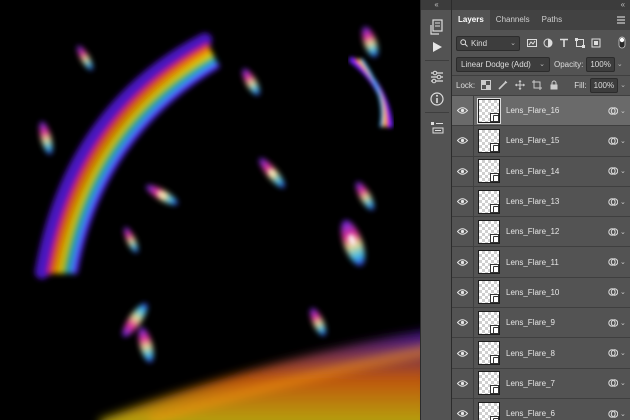 This screenshot has width=630, height=420. I want to click on adjustments-sliders-icon, so click(437, 77).